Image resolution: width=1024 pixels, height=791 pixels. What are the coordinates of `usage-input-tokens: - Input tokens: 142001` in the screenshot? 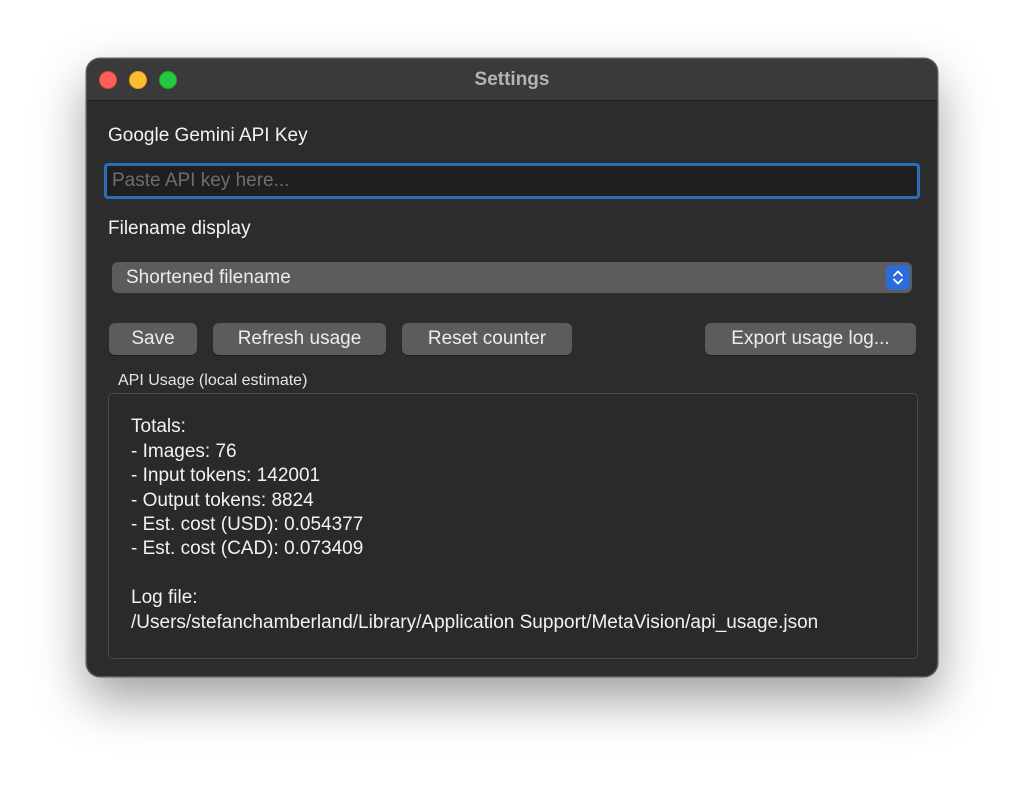 It's located at (226, 475).